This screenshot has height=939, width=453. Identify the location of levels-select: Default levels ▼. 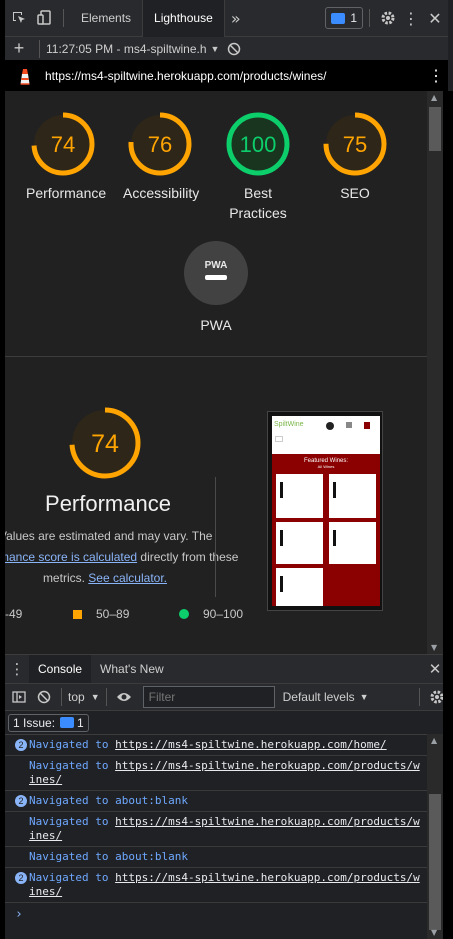
(326, 697).